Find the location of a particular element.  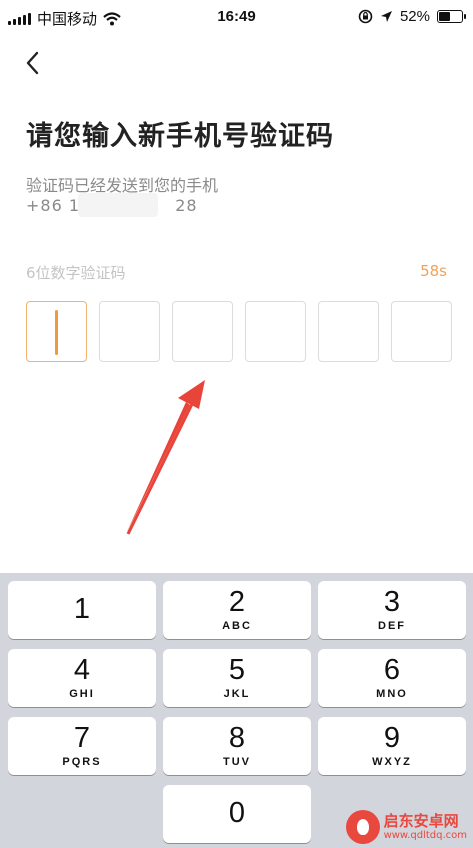

key-7: 7 PQRS is located at coordinates (82, 746).